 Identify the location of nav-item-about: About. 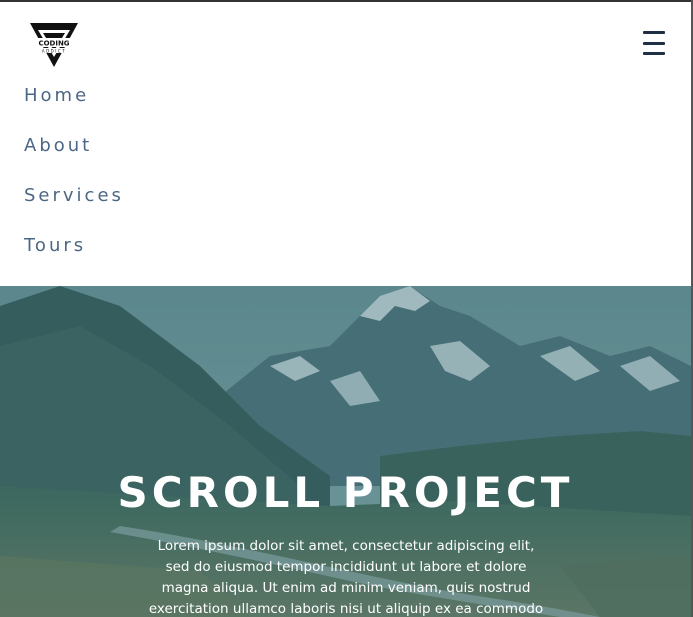
(74, 157).